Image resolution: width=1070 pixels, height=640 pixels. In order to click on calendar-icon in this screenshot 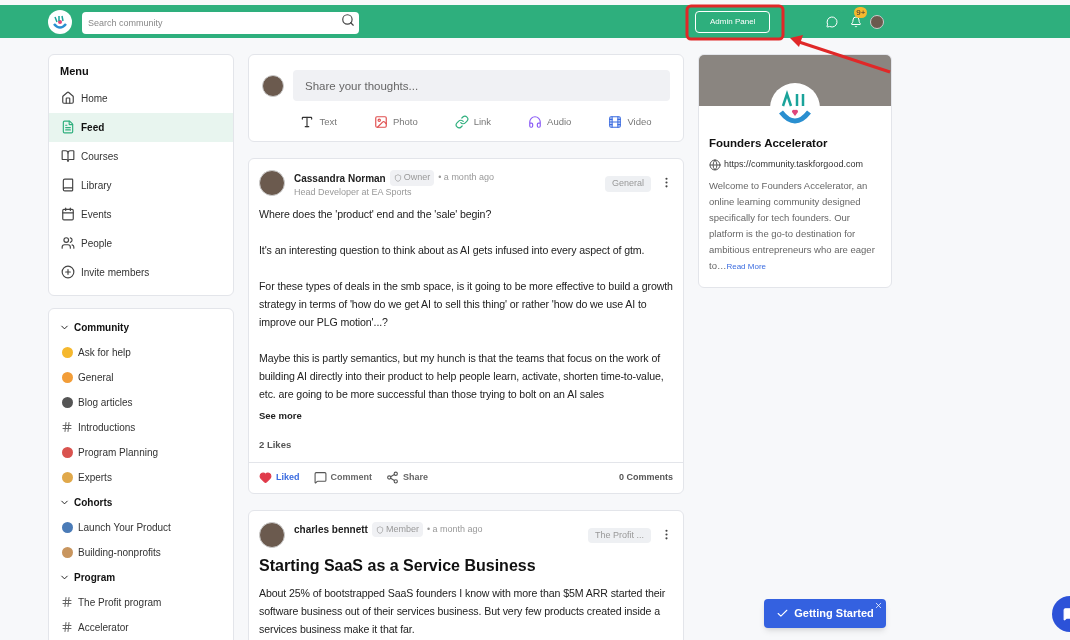, I will do `click(68, 214)`.